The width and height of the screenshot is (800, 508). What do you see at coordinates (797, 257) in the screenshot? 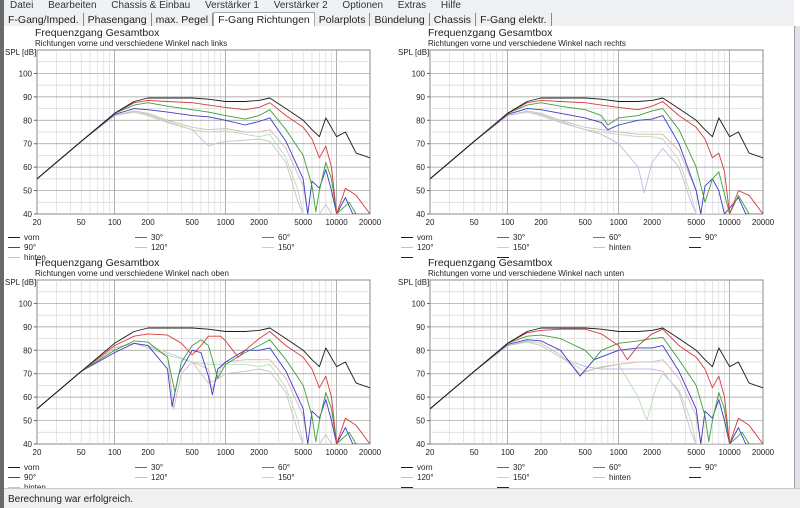
I see `scrollbar` at bounding box center [797, 257].